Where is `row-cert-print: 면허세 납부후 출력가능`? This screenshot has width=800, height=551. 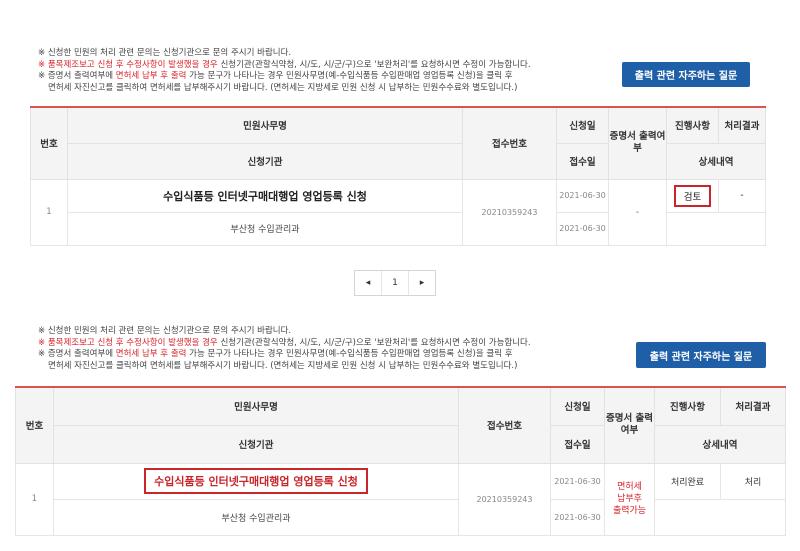
row-cert-print: 면허세 납부후 출력가능 is located at coordinates (629, 499).